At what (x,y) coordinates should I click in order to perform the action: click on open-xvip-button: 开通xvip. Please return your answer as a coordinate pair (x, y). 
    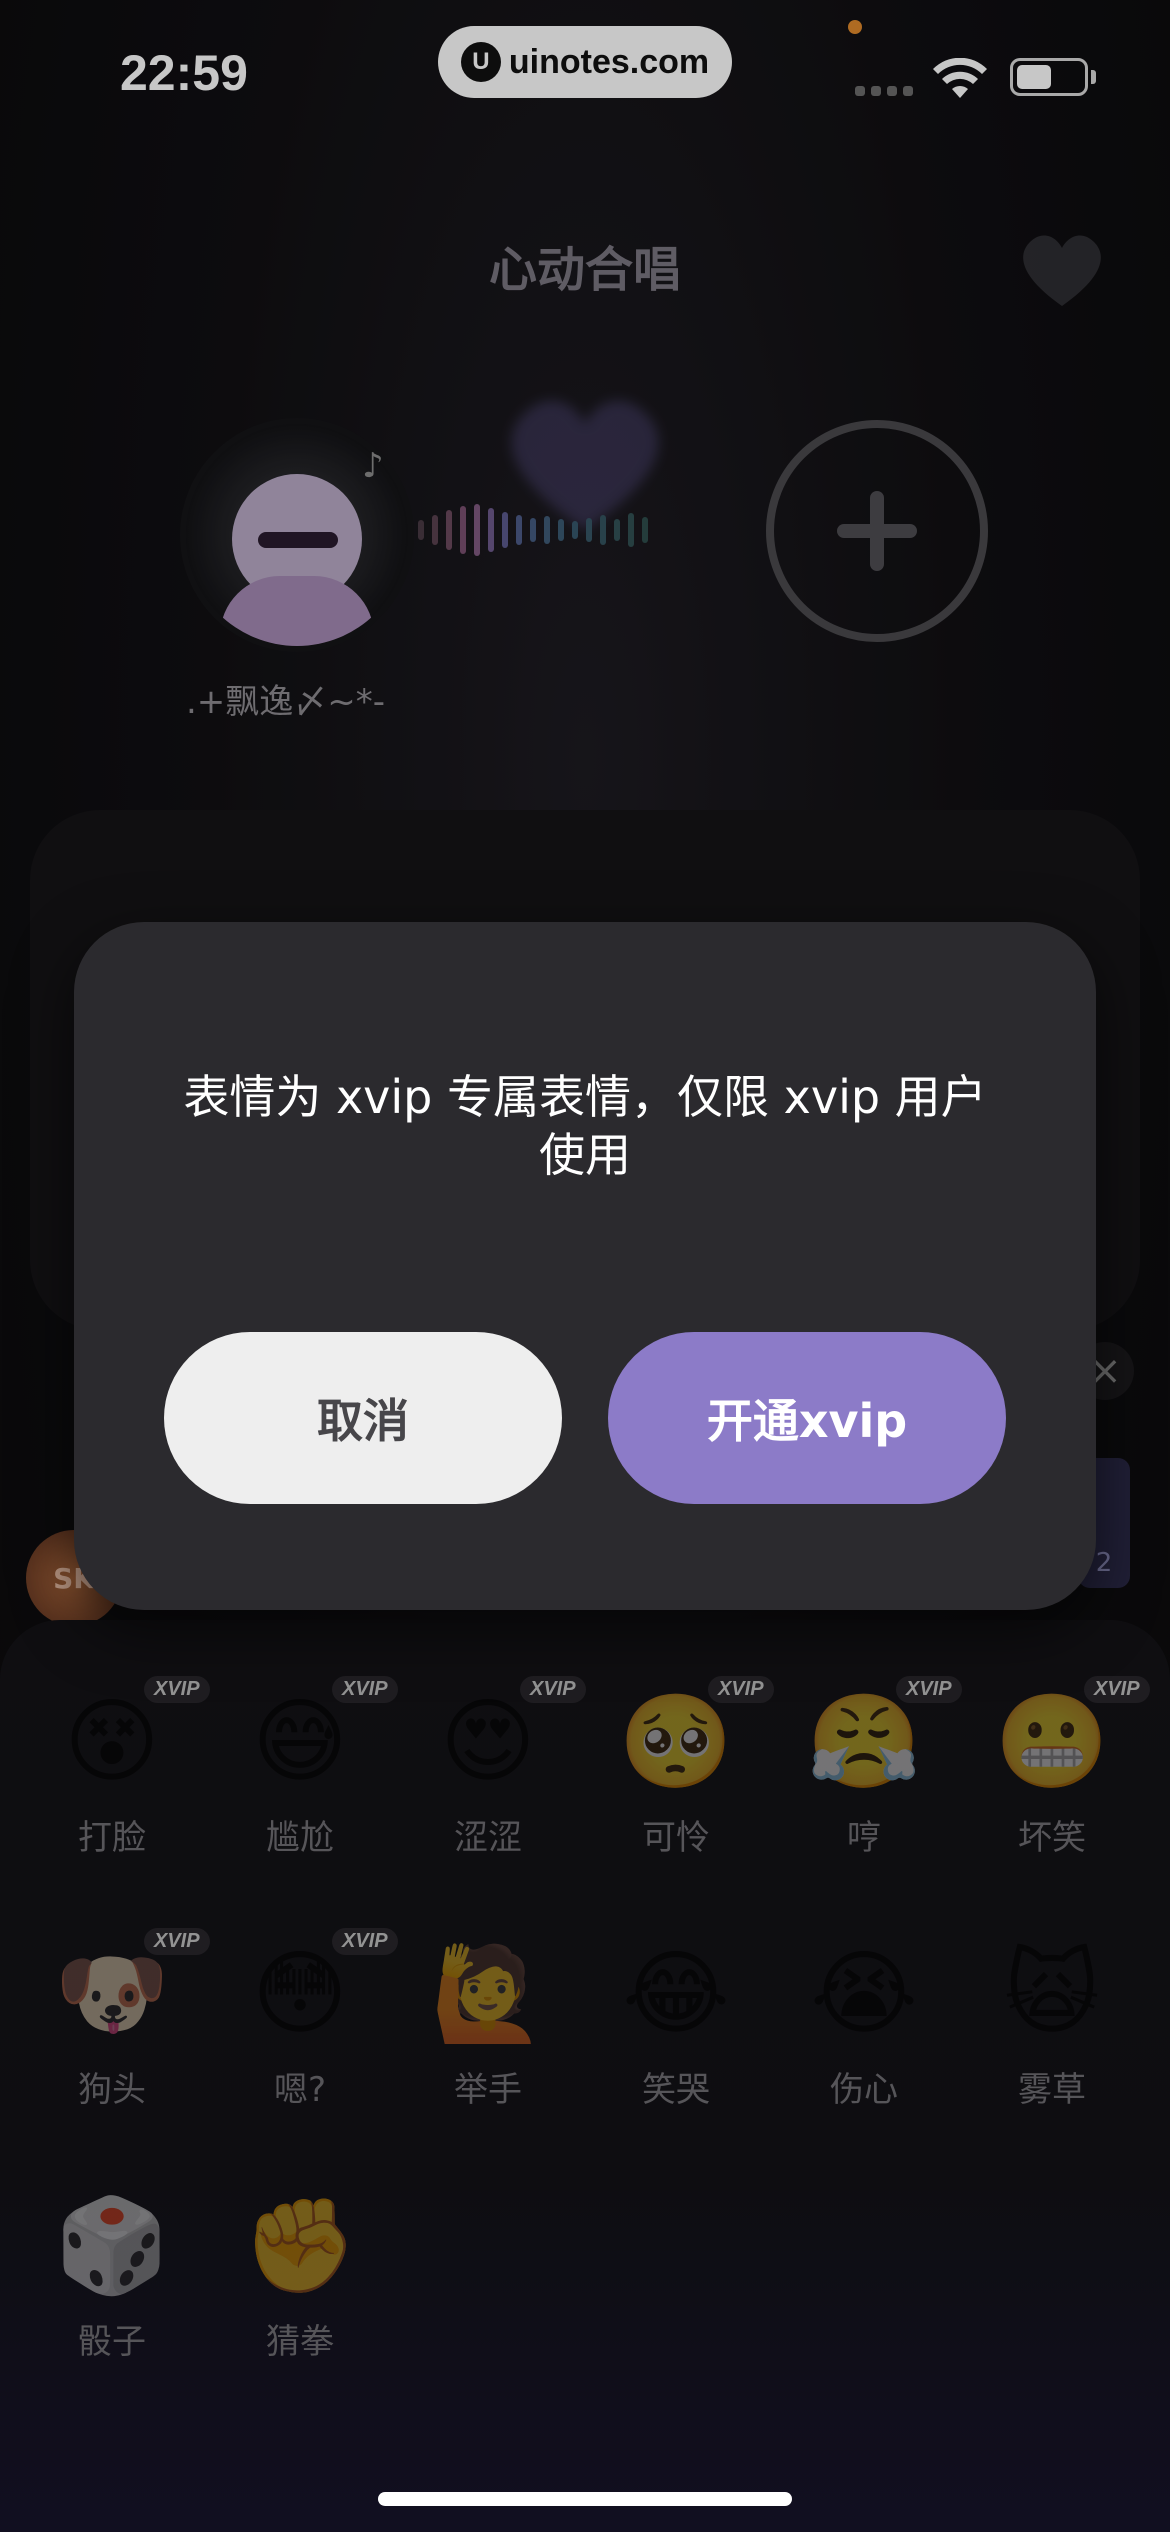
    Looking at the image, I should click on (807, 1418).